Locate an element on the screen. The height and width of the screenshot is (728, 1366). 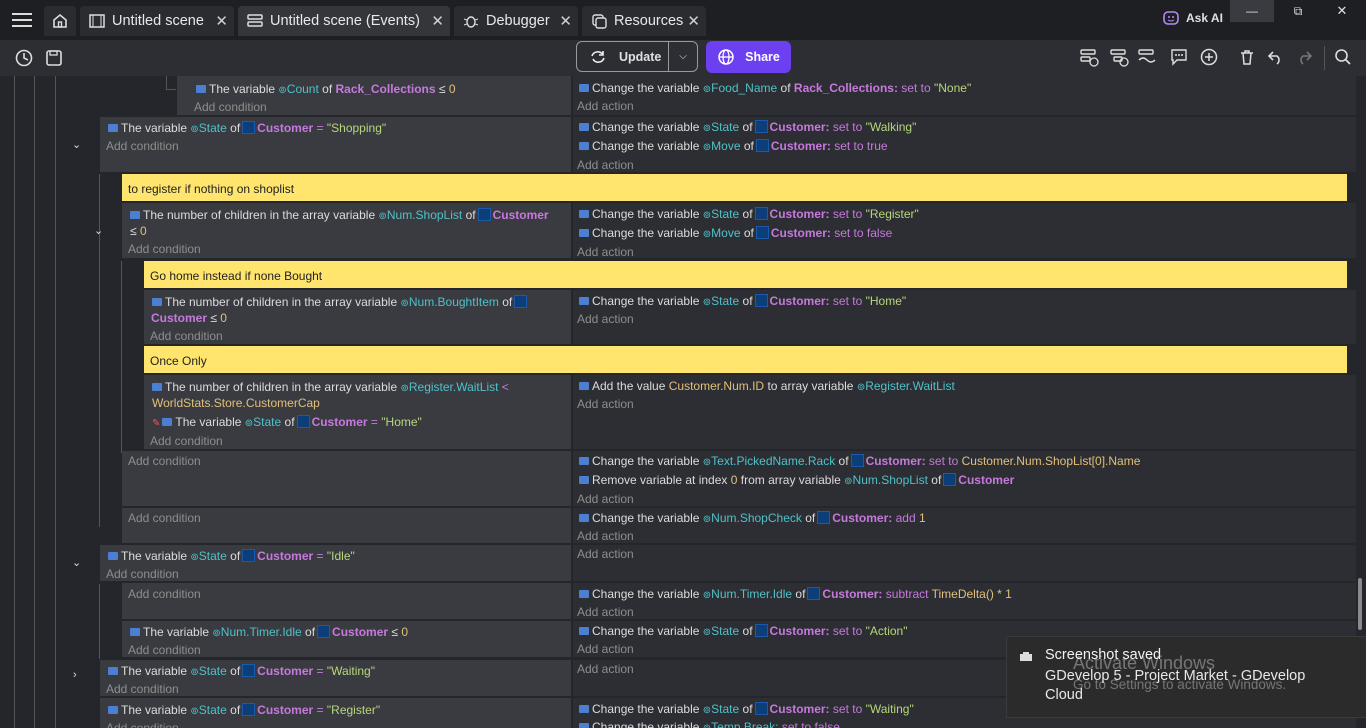
chevron-right-icon: › is located at coordinates (75, 675).